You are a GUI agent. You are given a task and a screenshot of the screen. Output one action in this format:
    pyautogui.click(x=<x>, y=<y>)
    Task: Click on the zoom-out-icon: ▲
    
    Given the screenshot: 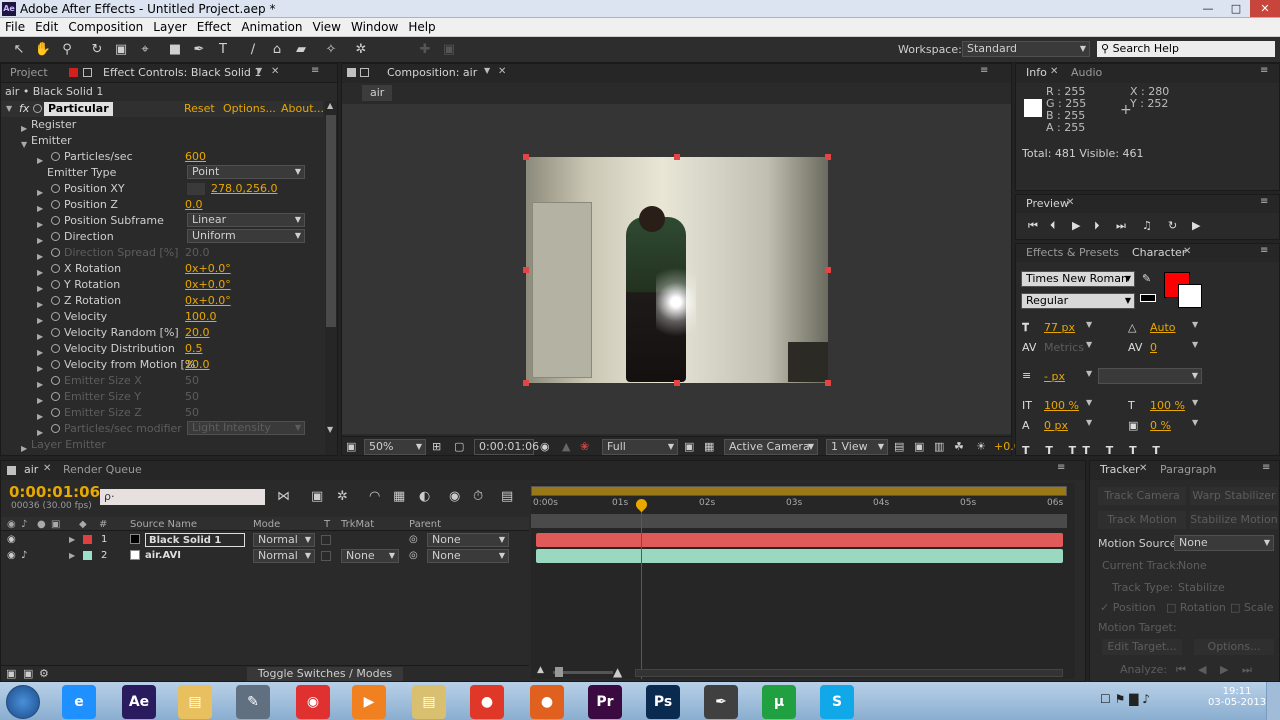 What is the action you would take?
    pyautogui.click(x=540, y=670)
    